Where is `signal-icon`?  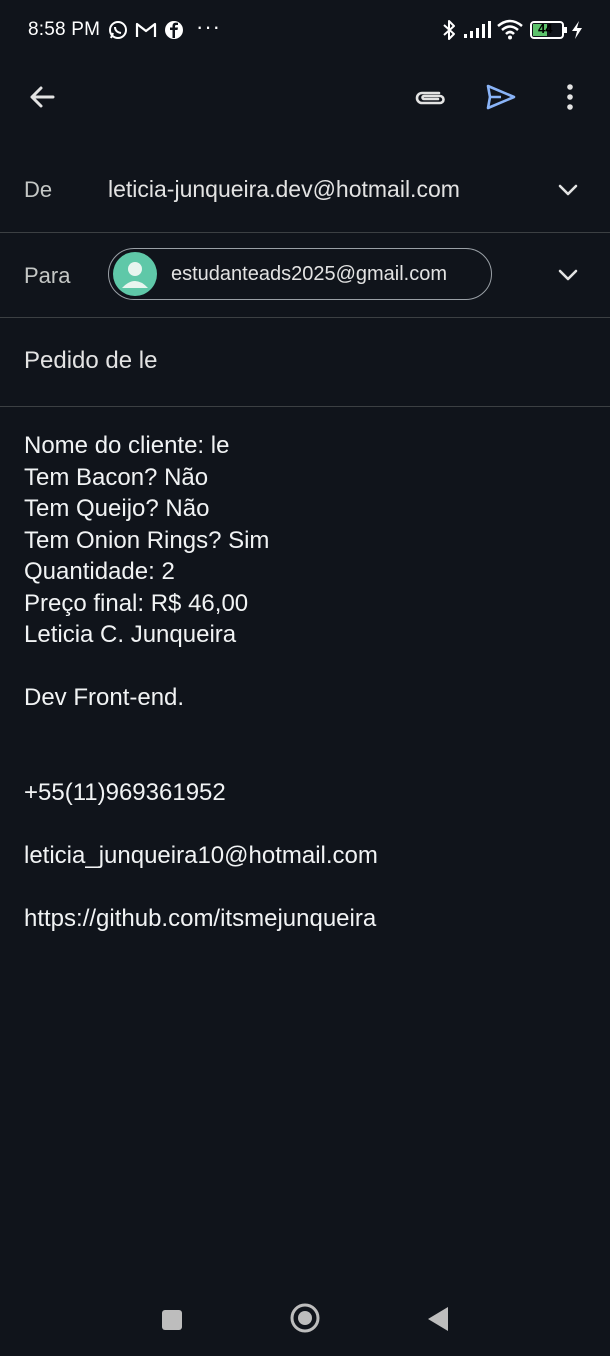
signal-icon is located at coordinates (477, 32).